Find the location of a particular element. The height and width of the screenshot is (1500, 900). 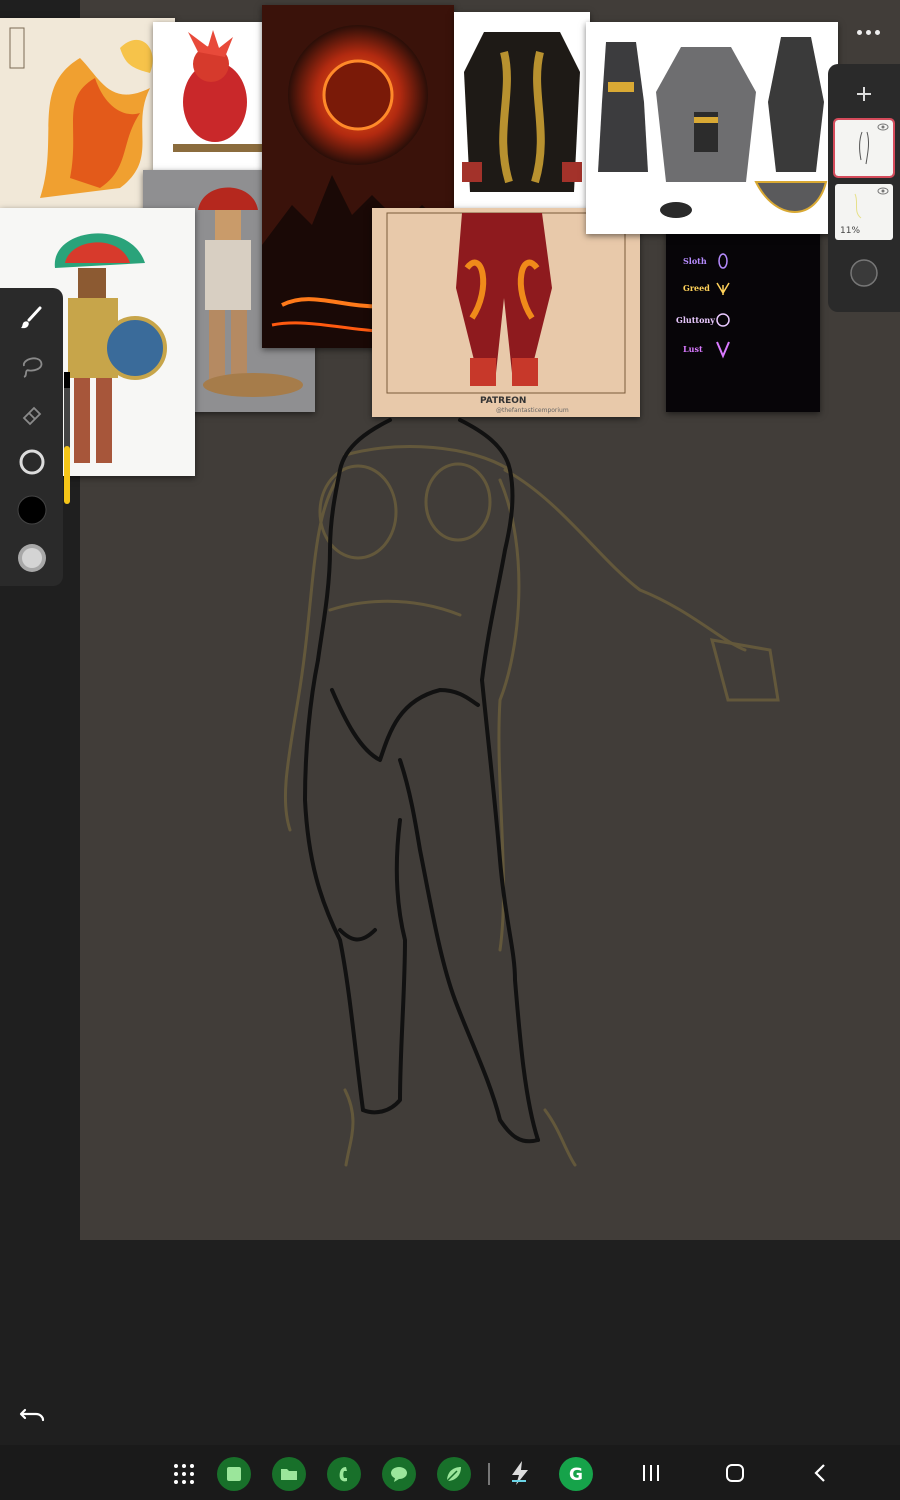

lasso-tool-button is located at coordinates (32, 366).